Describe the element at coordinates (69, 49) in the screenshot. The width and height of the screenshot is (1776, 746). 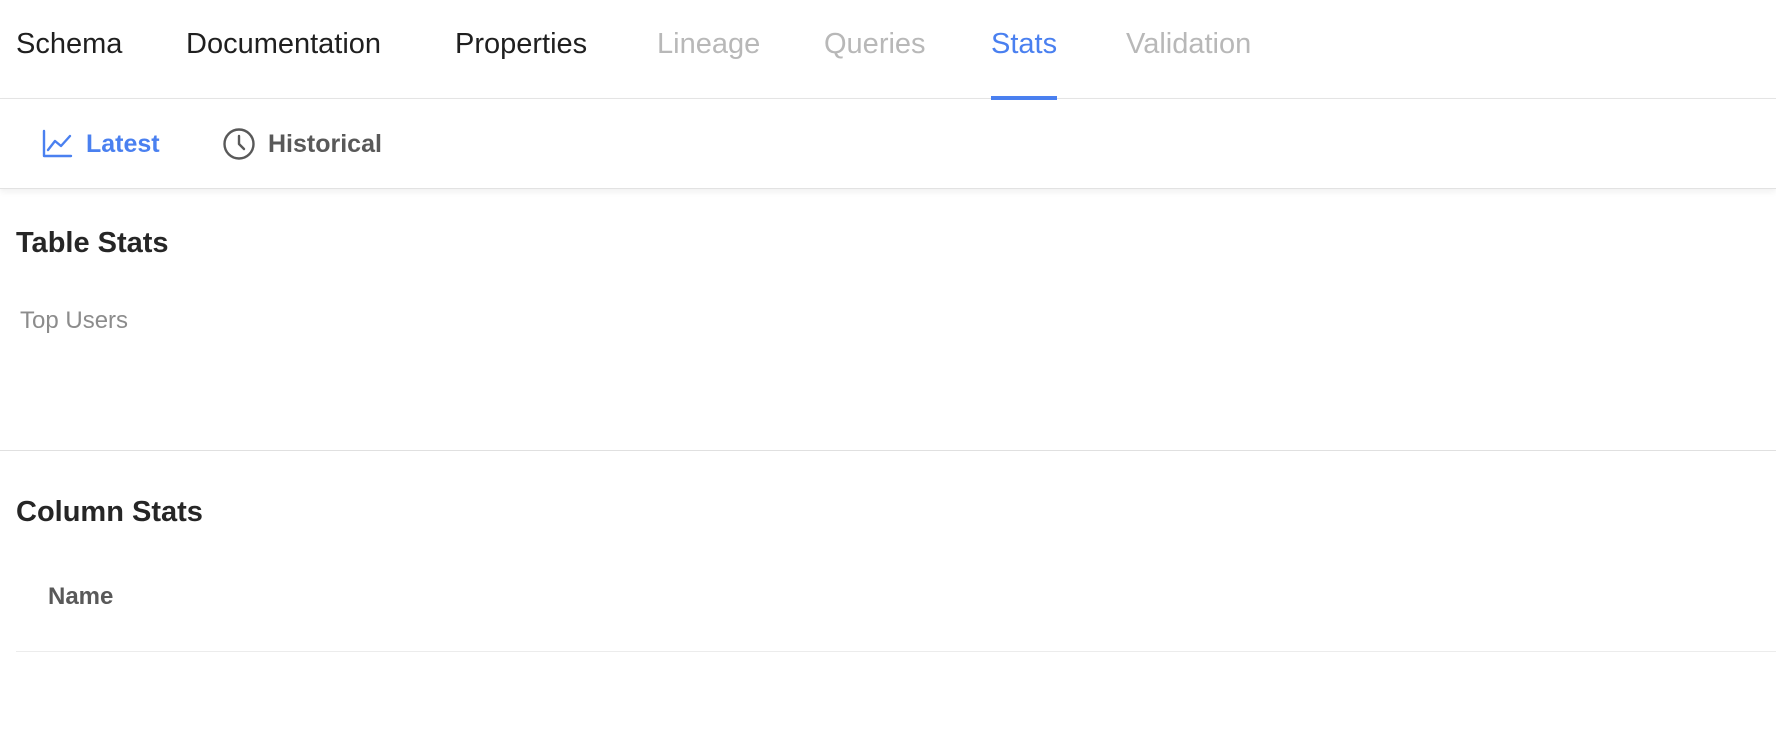
I see `tab-schema: Schema` at that location.